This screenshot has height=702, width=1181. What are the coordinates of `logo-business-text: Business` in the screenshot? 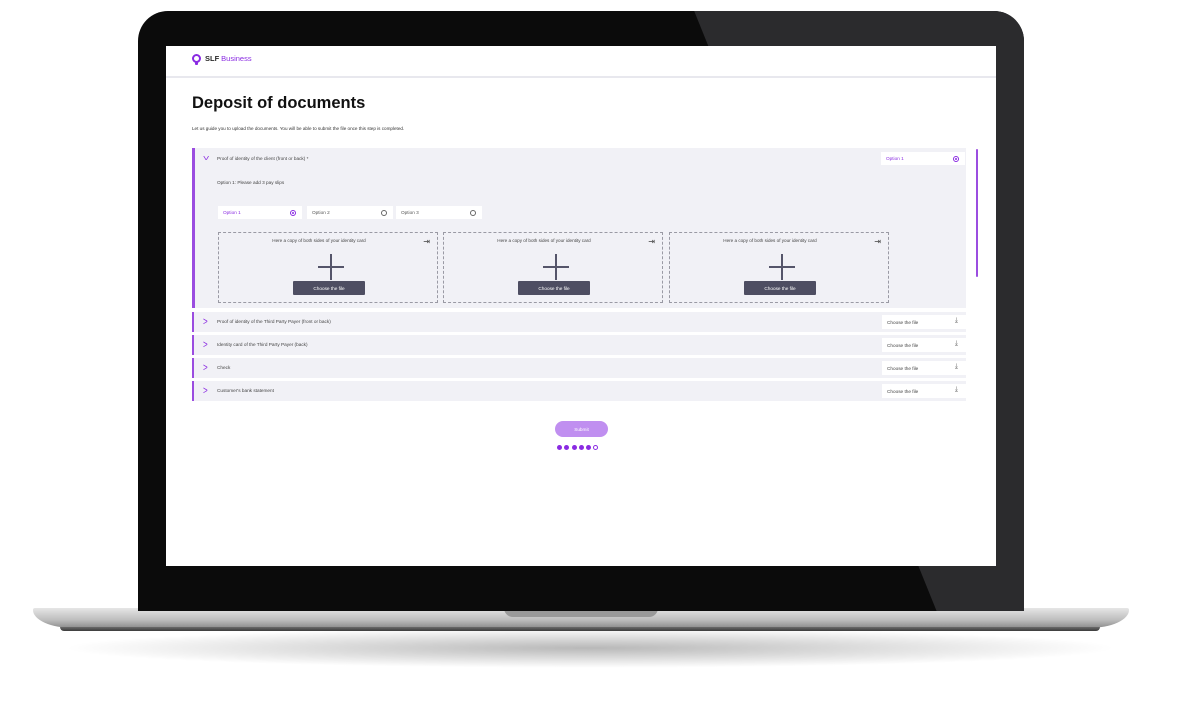 It's located at (236, 58).